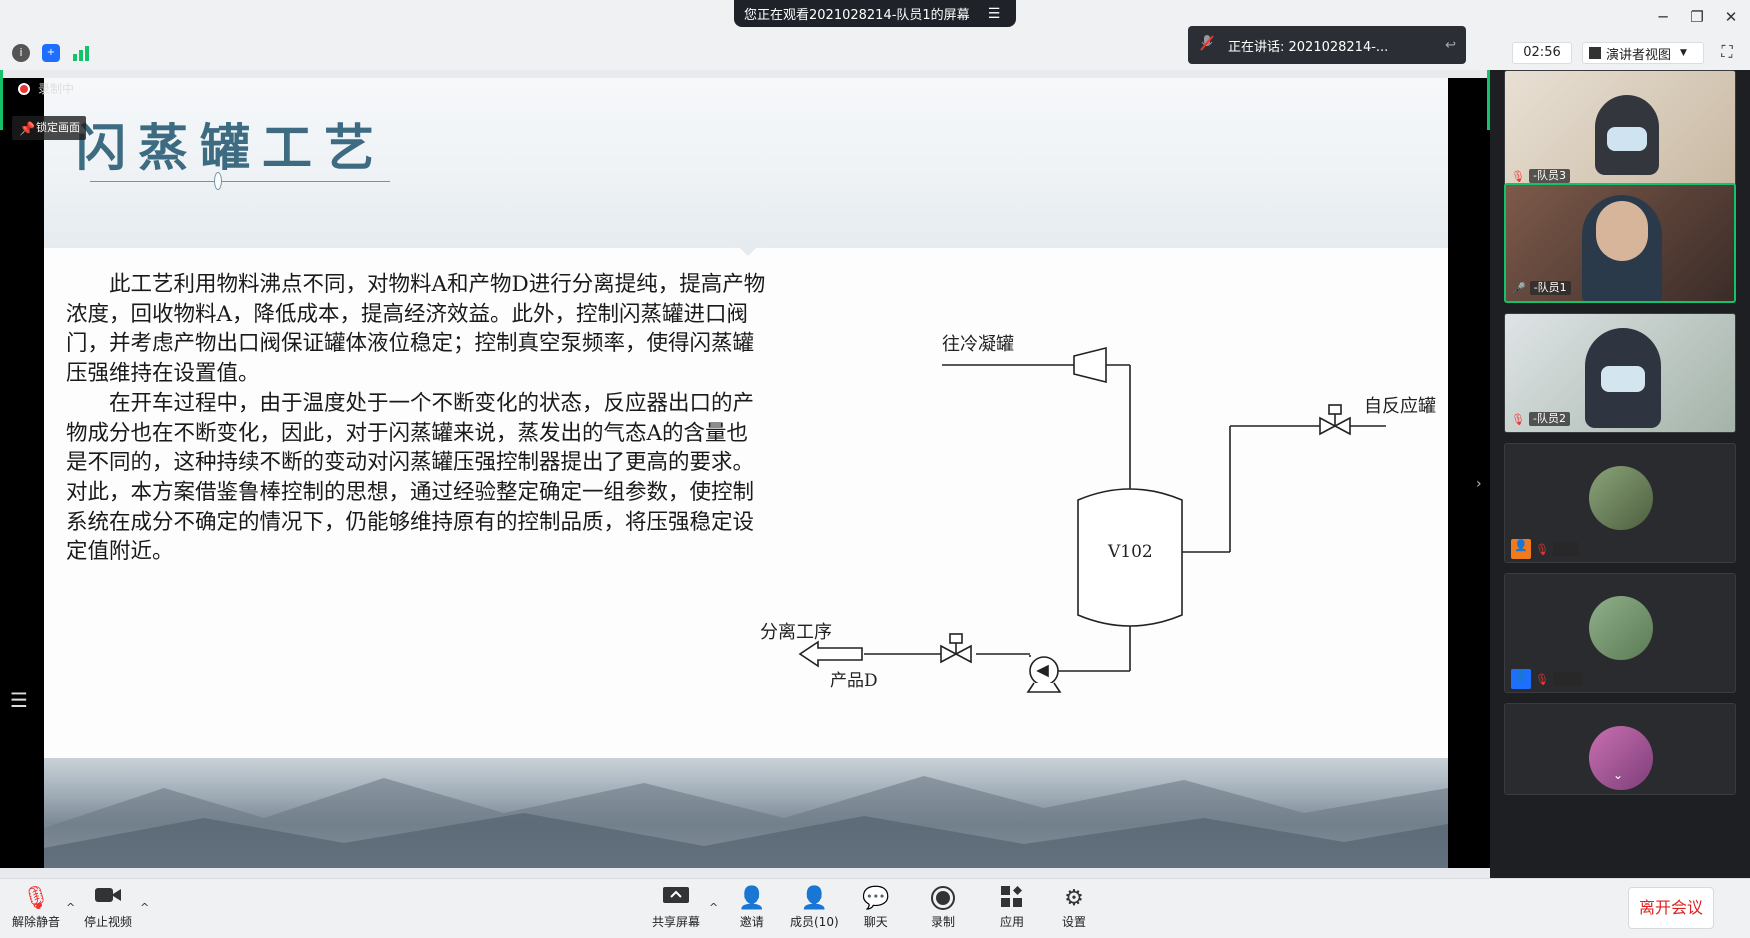 The image size is (1750, 938). I want to click on record-icon, so click(943, 899).